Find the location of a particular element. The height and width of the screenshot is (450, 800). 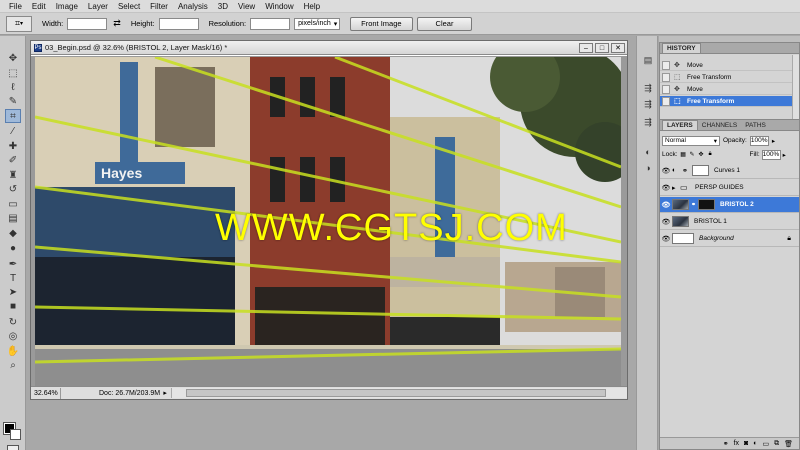

info-panel-icon: ⇶ is located at coordinates (648, 122).